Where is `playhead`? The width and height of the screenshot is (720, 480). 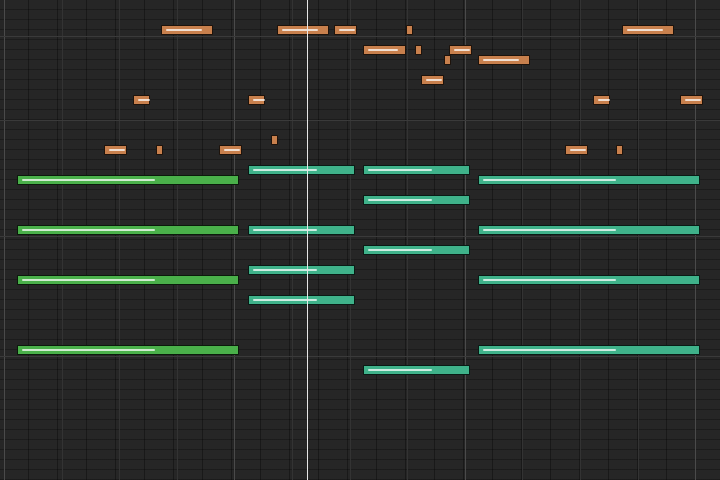
playhead is located at coordinates (307, 240).